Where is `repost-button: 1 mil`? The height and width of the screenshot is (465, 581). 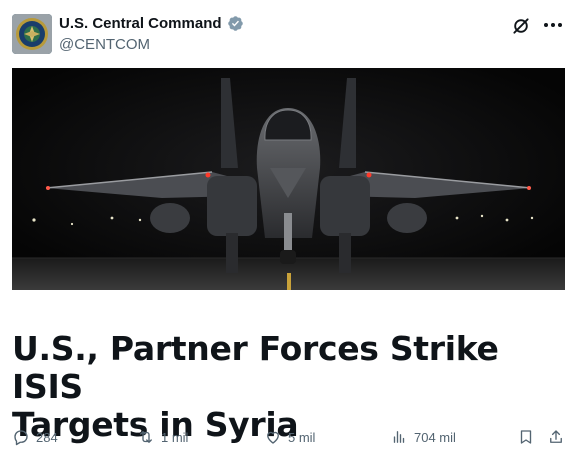
repost-button: 1 mil is located at coordinates (162, 437).